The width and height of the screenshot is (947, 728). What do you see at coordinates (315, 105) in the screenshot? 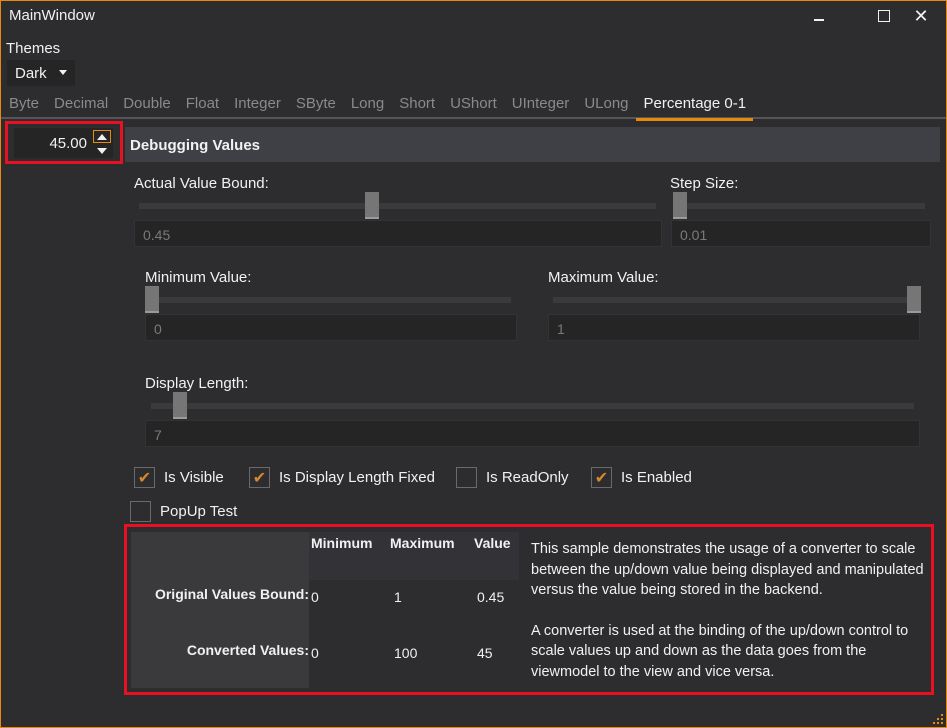
I see `tab-sbyte: SByte` at bounding box center [315, 105].